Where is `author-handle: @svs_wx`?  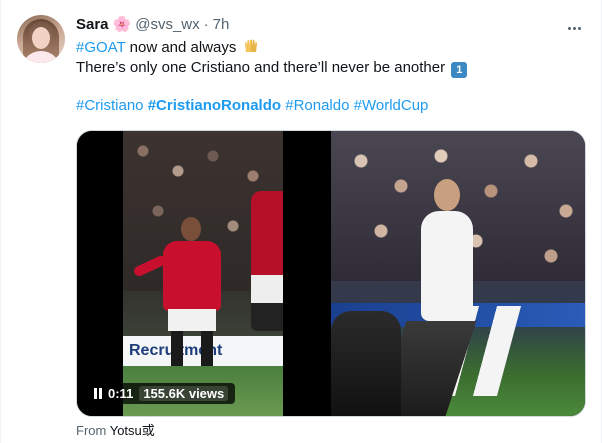 author-handle: @svs_wx is located at coordinates (167, 24).